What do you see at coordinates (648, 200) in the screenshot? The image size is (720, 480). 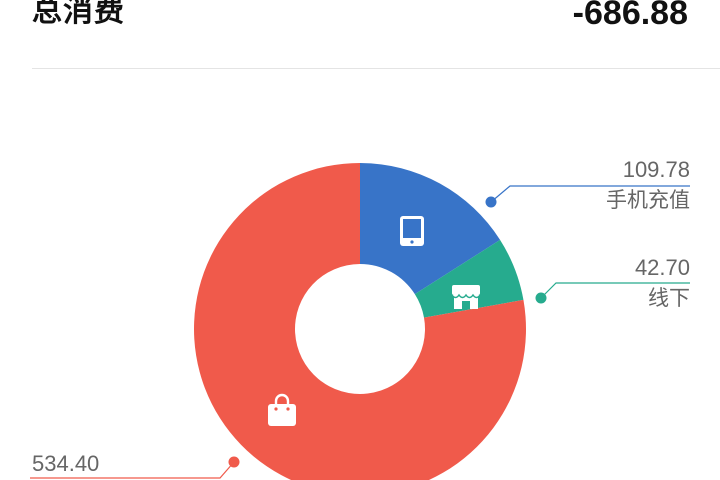 I see `phone-recharge-label: 手机充值` at bounding box center [648, 200].